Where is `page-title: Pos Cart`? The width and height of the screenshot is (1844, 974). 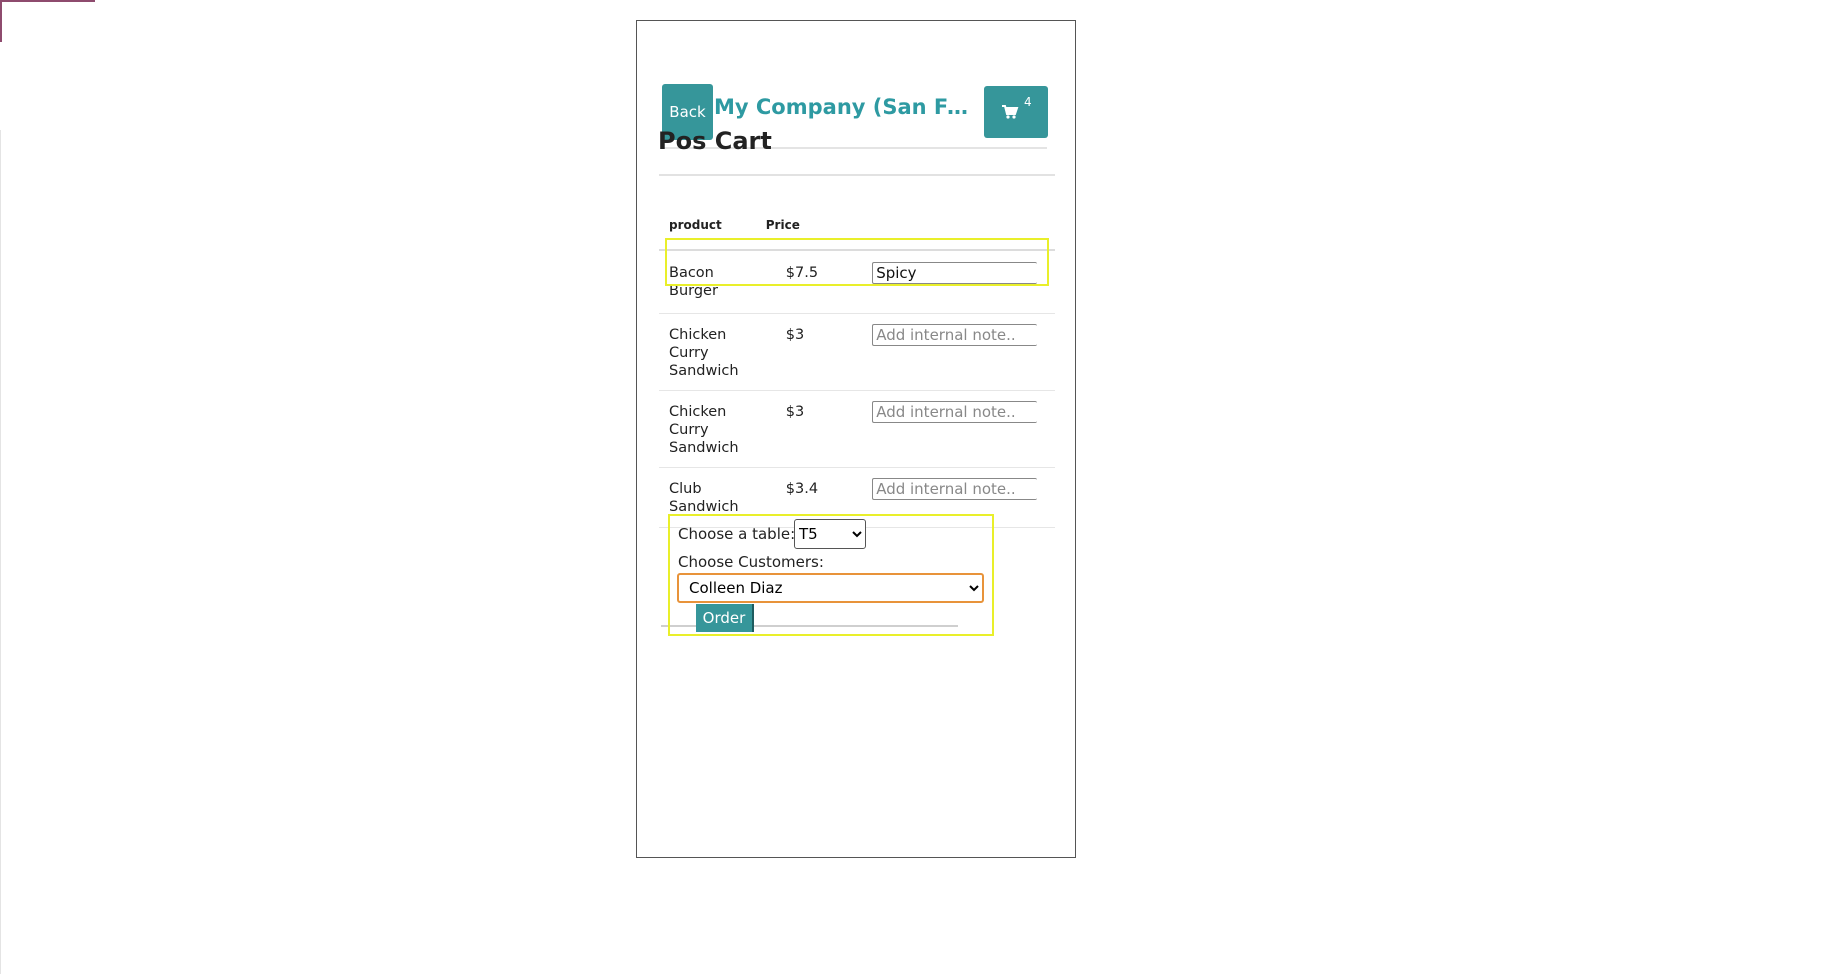
page-title: Pos Cart is located at coordinates (715, 141).